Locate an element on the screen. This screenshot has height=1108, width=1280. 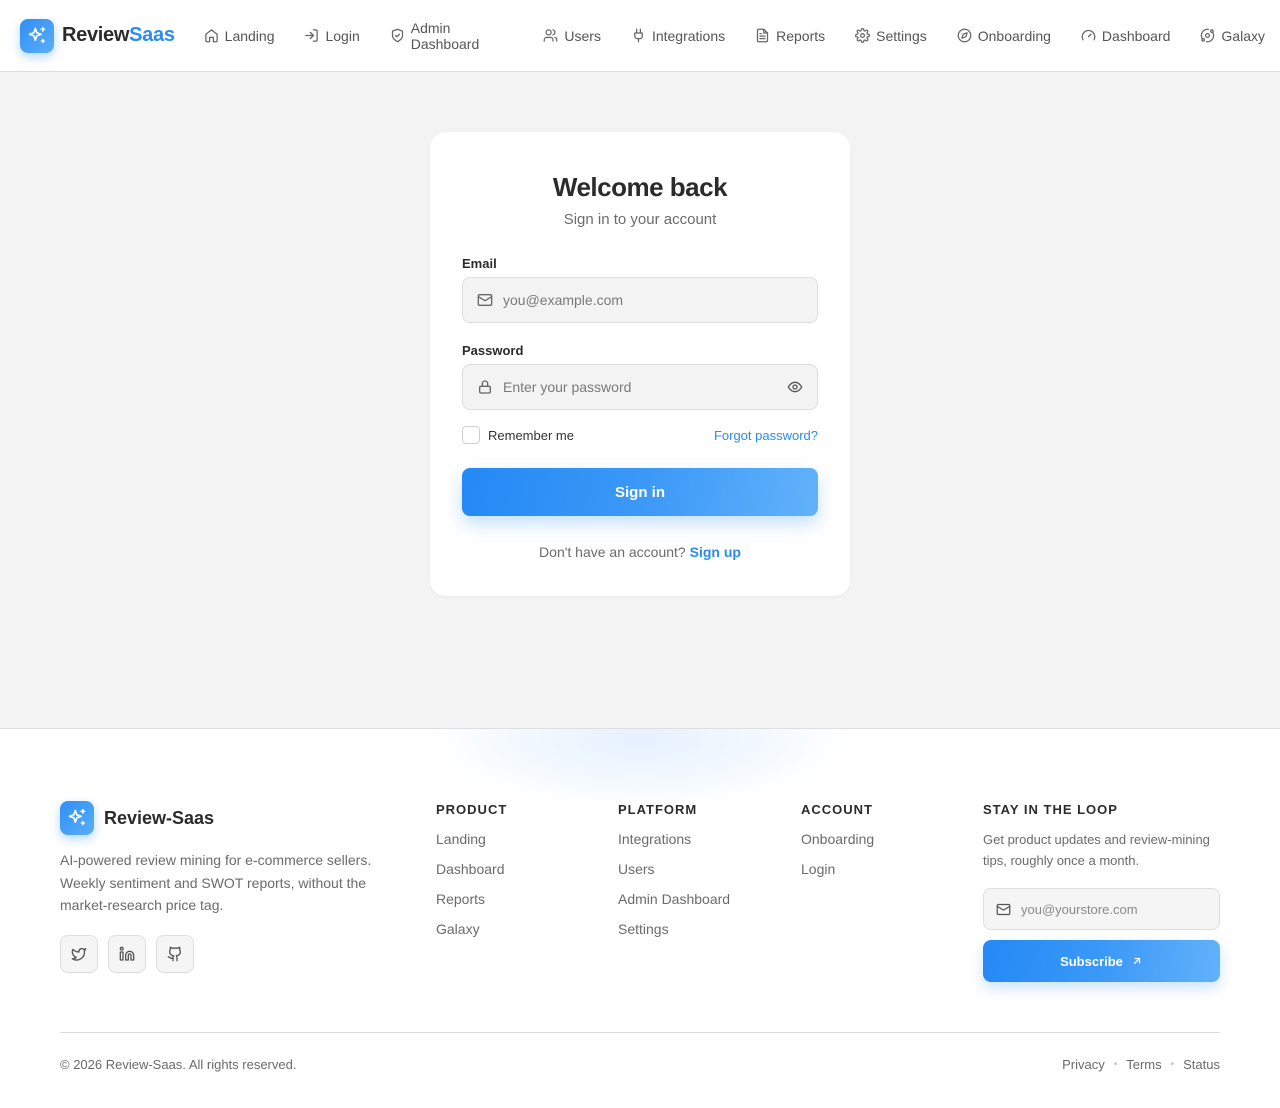
status-link: Status is located at coordinates (1201, 1064).